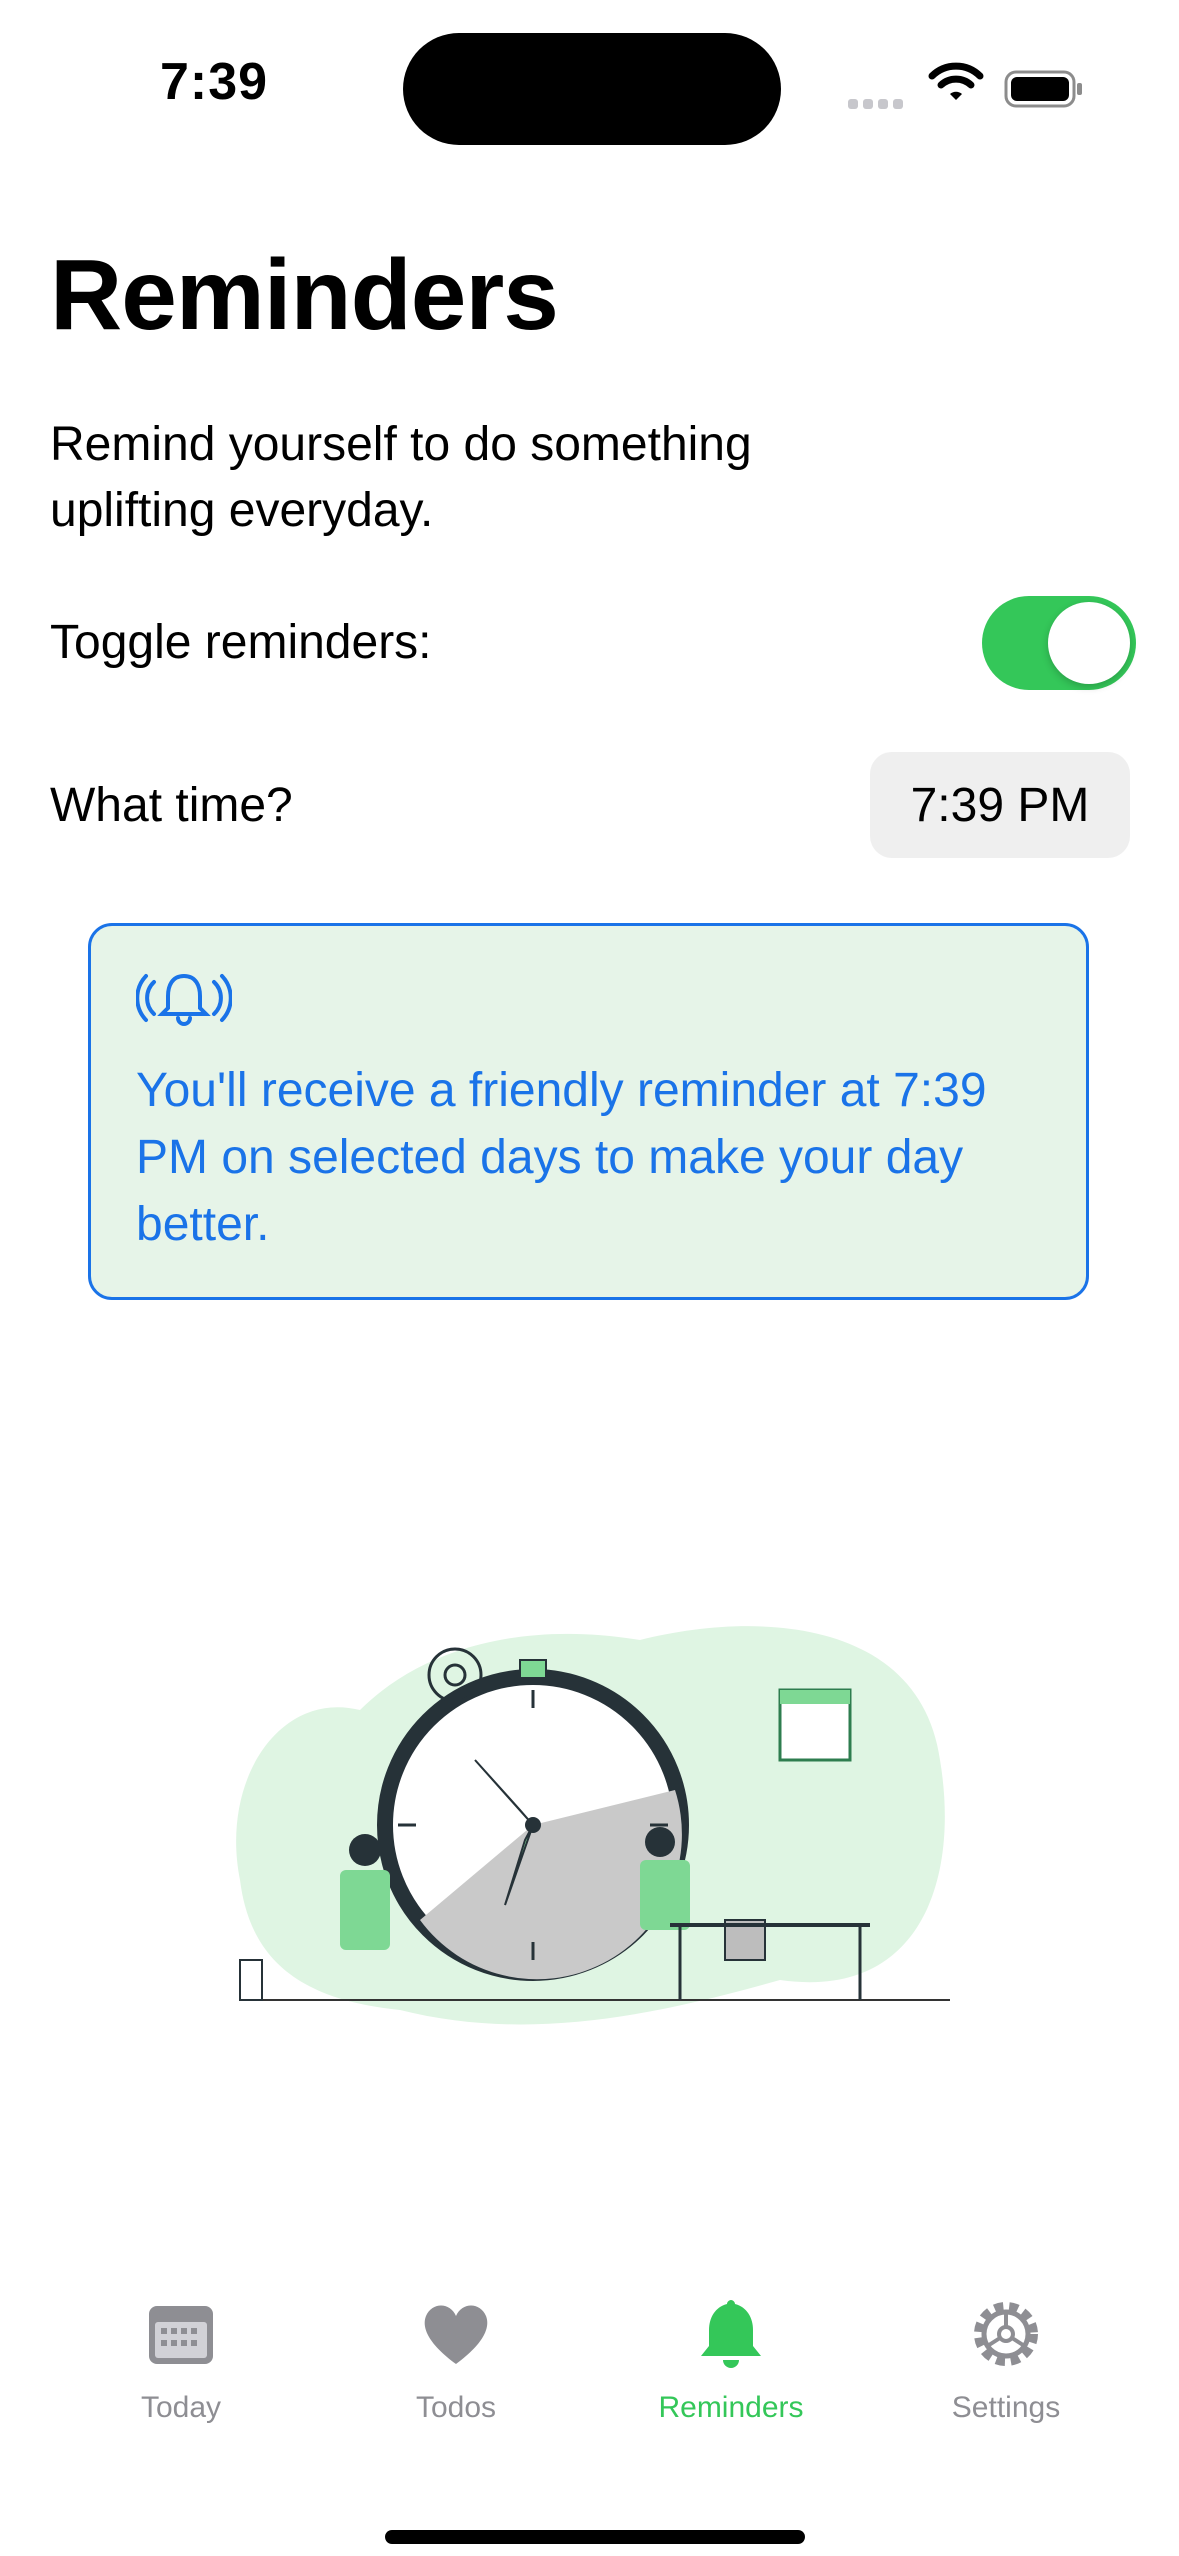  I want to click on tab-reminders-label: Reminders, so click(731, 2407).